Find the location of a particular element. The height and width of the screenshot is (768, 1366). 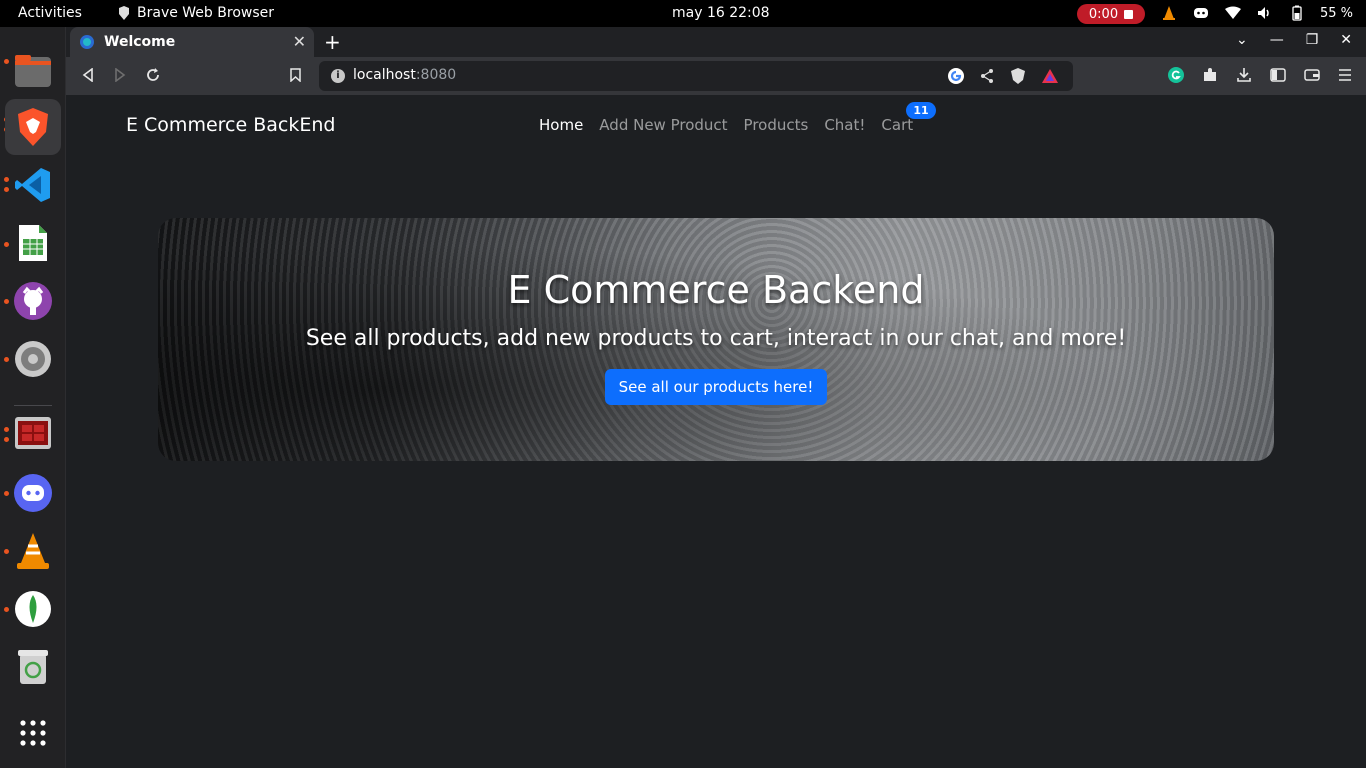

activities-button: Activities is located at coordinates (50, 13).